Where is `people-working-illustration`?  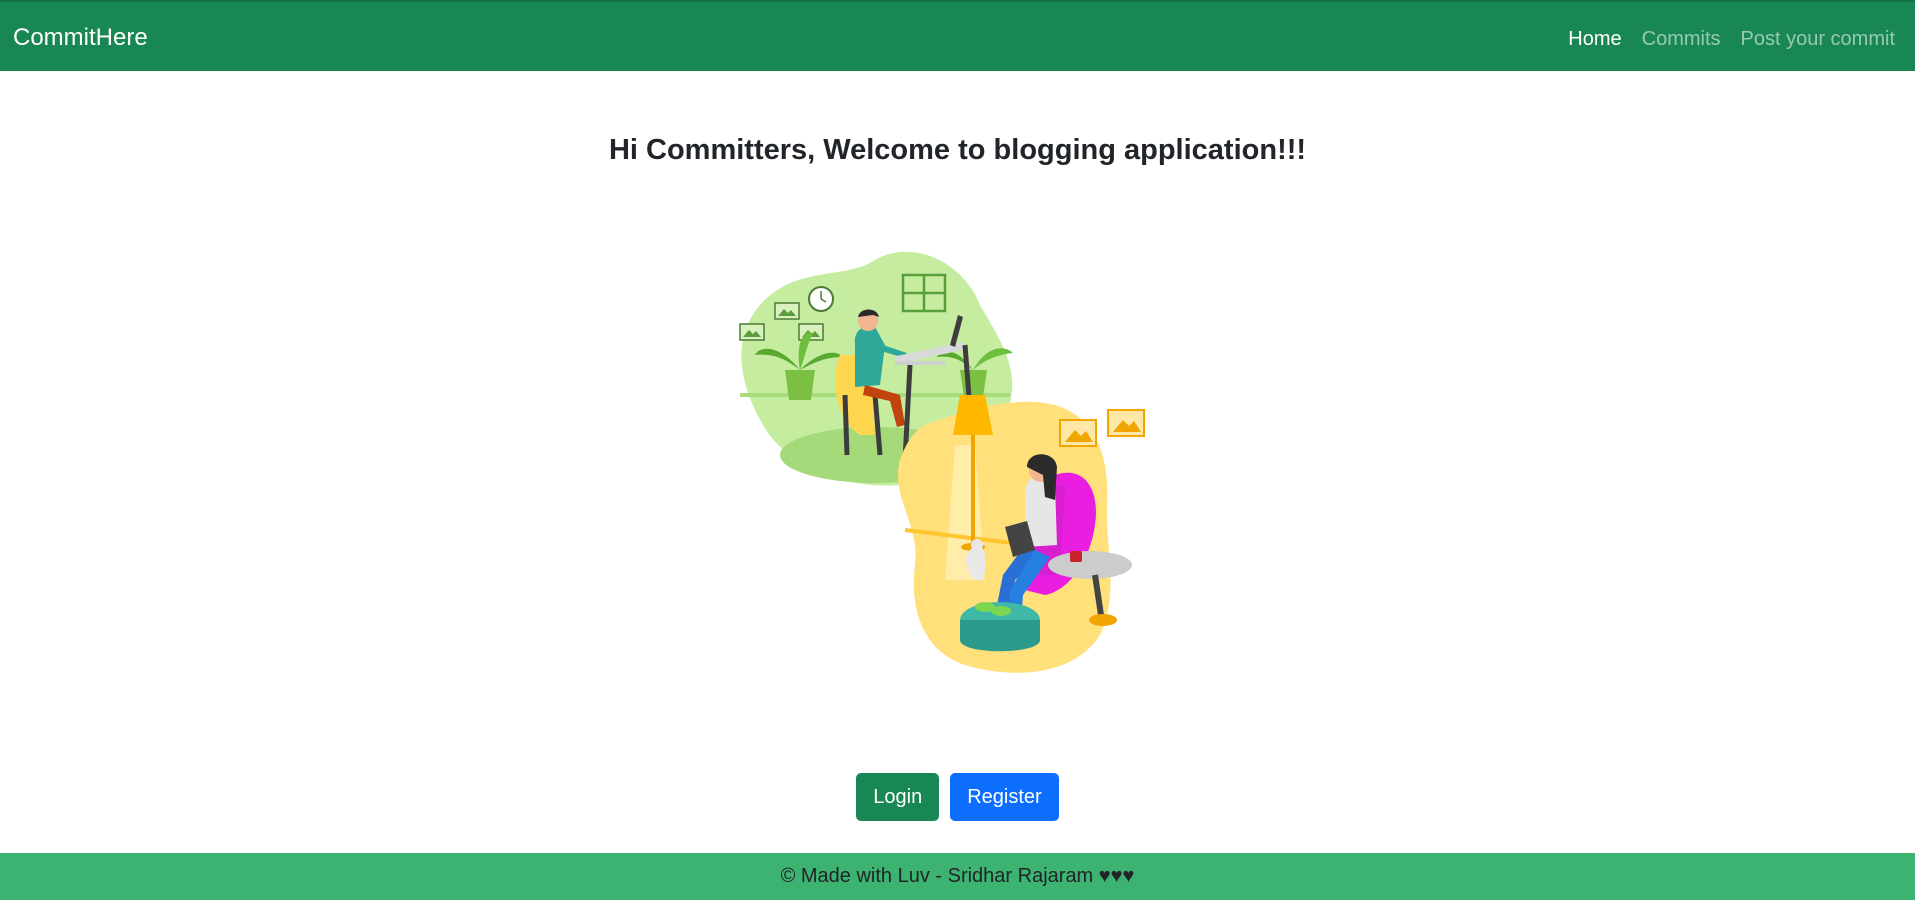
people-working-illustration is located at coordinates (942, 462).